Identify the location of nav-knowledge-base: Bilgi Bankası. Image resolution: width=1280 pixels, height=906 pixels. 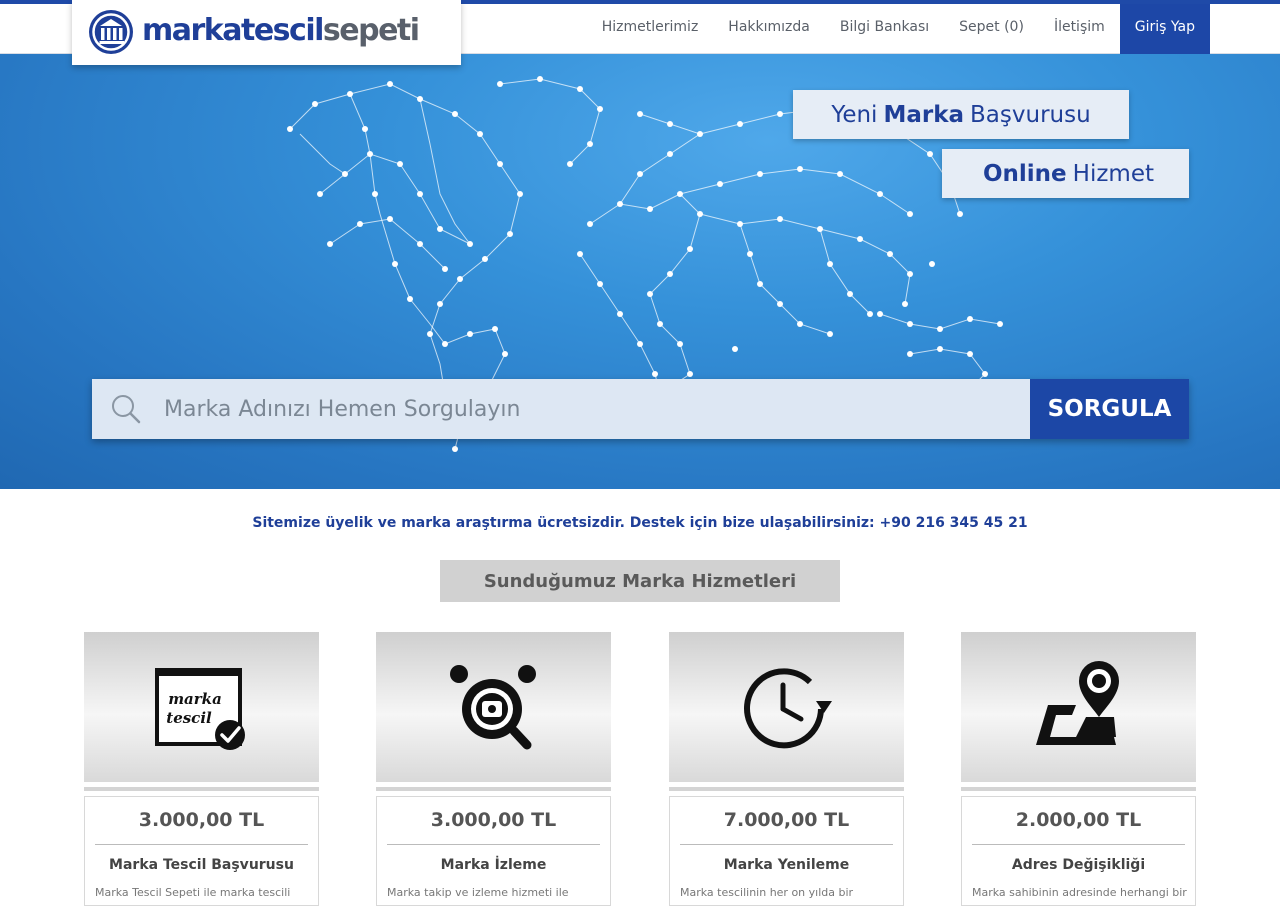
(884, 29).